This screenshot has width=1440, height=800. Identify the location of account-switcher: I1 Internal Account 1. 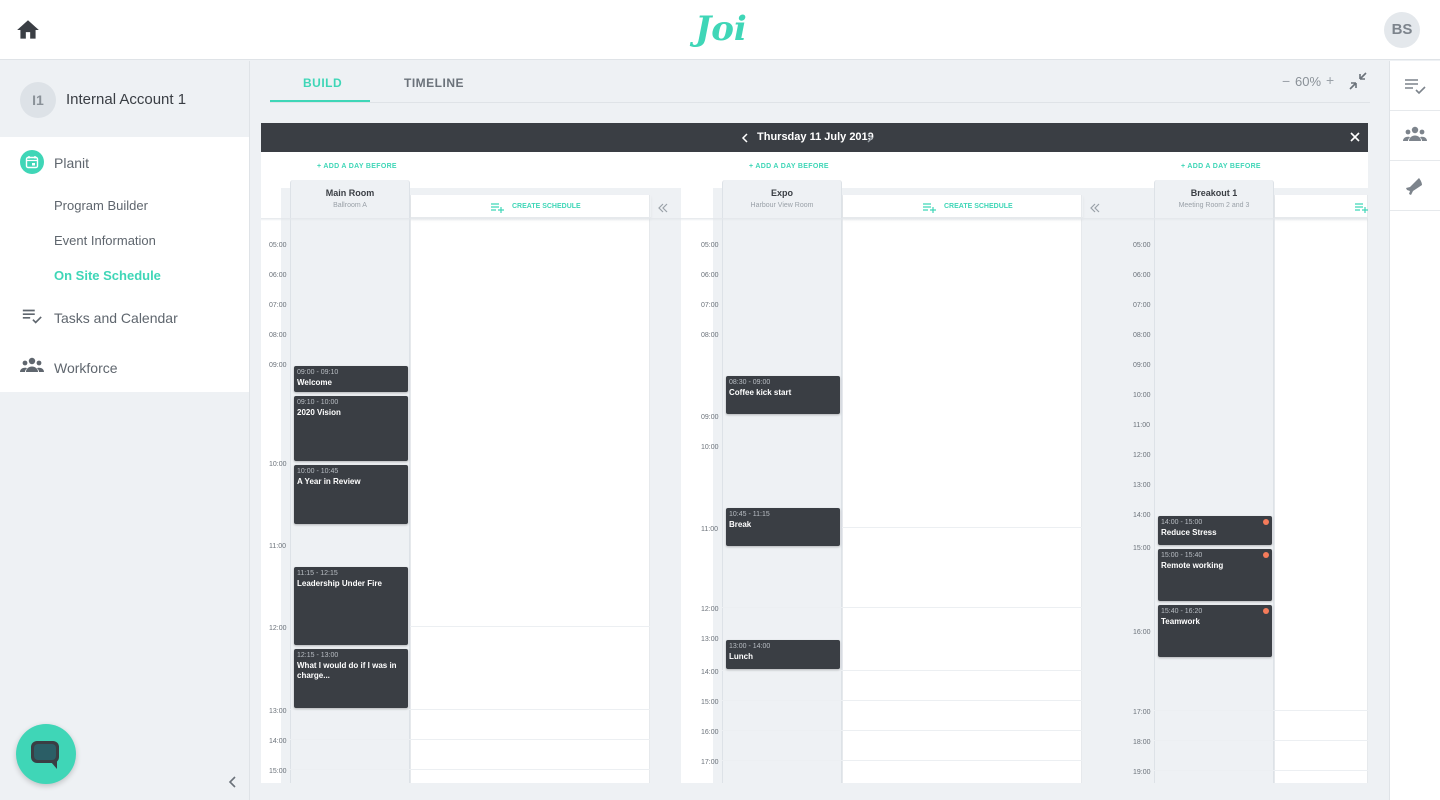
(124, 99).